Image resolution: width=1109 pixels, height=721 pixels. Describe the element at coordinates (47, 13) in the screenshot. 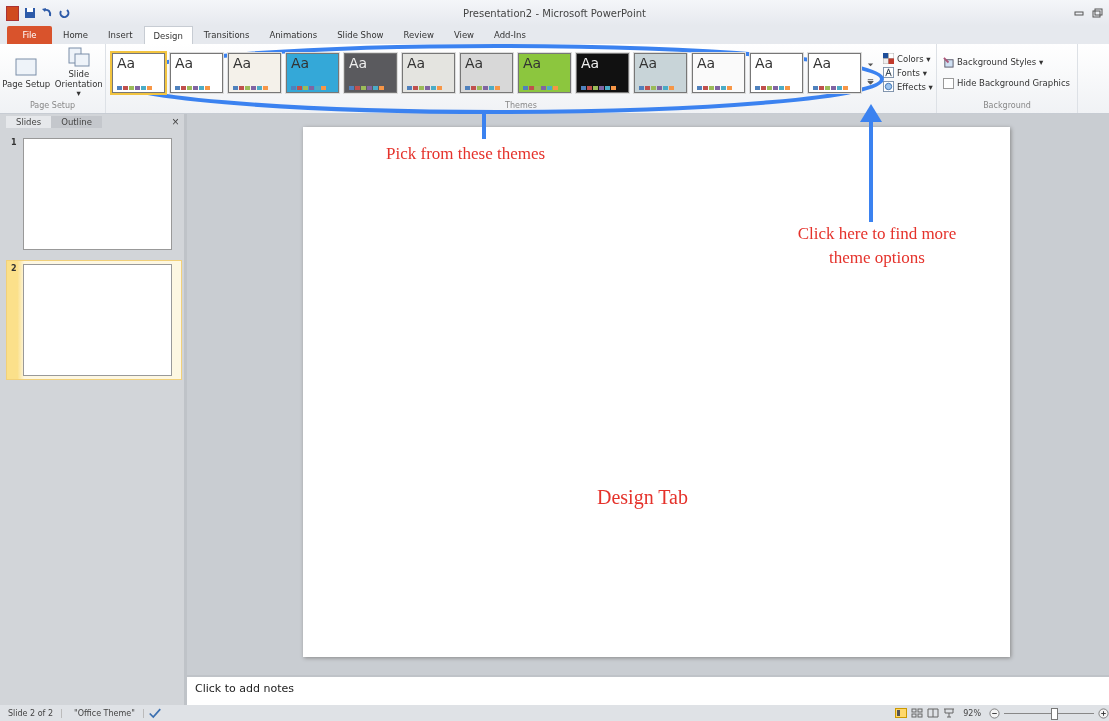

I see `undo-icon` at that location.